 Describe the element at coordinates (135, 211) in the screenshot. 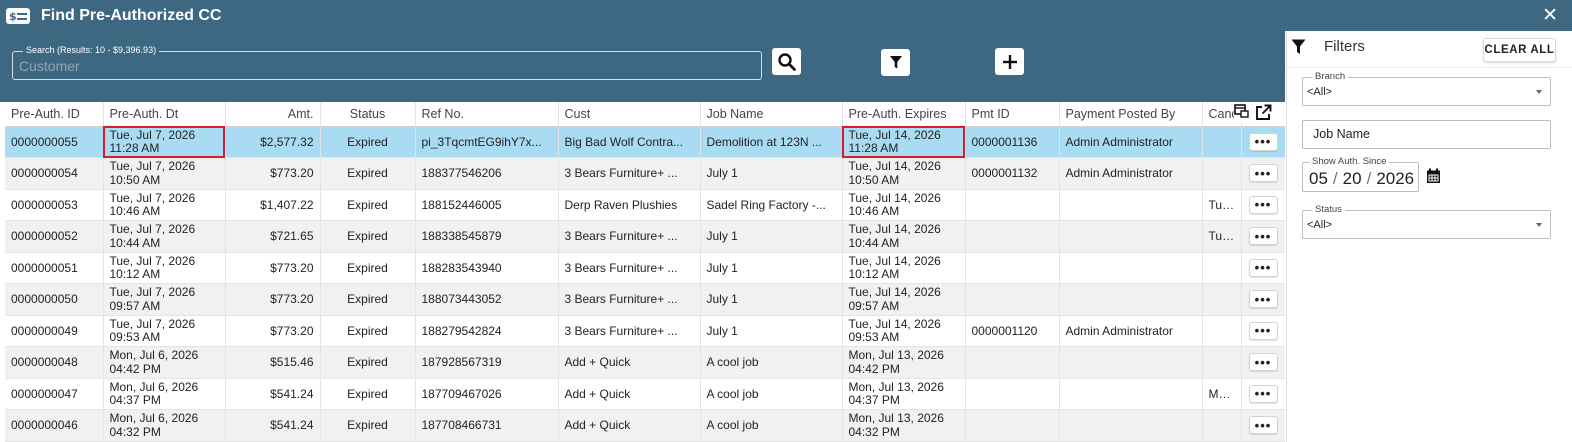

I see `time-line: 10:46 AM` at that location.